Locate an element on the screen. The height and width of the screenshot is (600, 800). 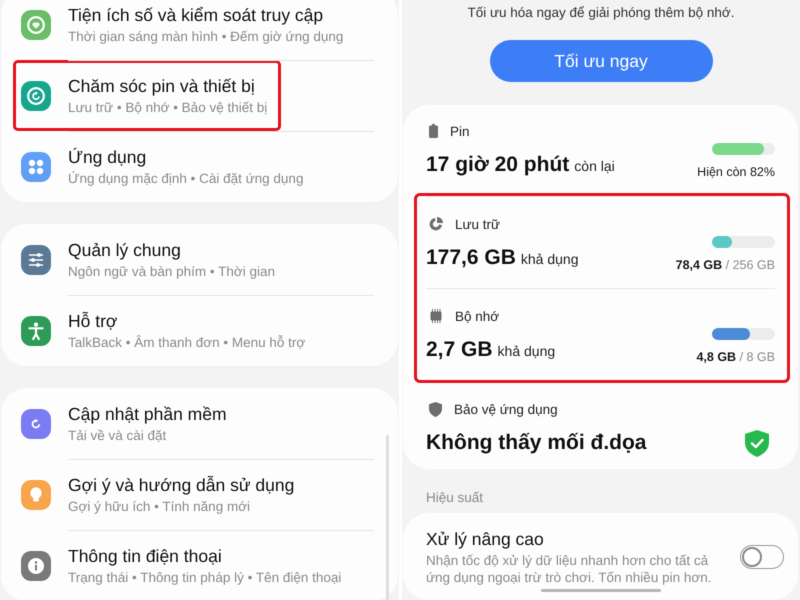
setting-title: Xử lý nâng cao is located at coordinates (572, 539).